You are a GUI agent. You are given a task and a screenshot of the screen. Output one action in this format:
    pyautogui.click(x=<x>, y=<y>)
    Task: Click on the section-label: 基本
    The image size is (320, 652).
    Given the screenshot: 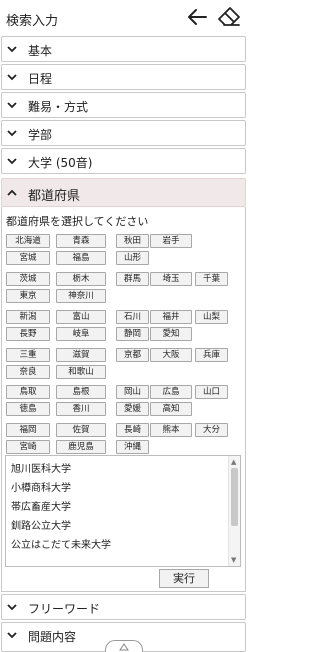 What is the action you would take?
    pyautogui.click(x=40, y=51)
    